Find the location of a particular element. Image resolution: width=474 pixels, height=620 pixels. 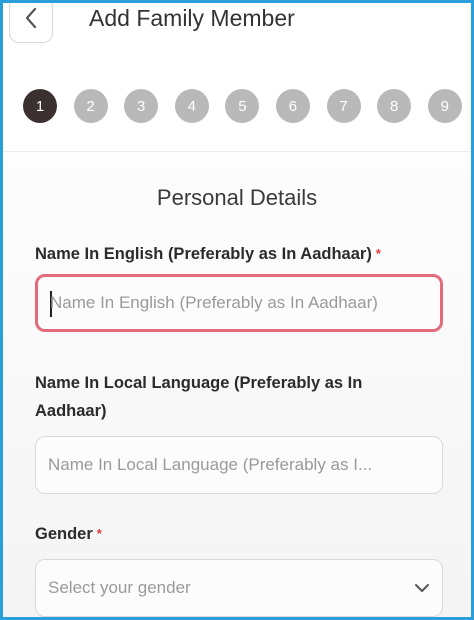

step-5: 5 is located at coordinates (242, 106).